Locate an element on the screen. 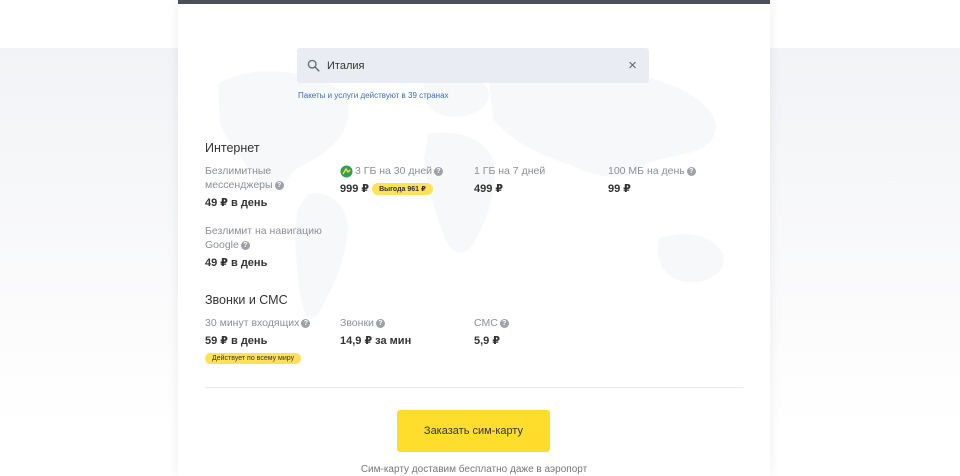 Image resolution: width=960 pixels, height=476 pixels. option-label: СМС is located at coordinates (486, 323).